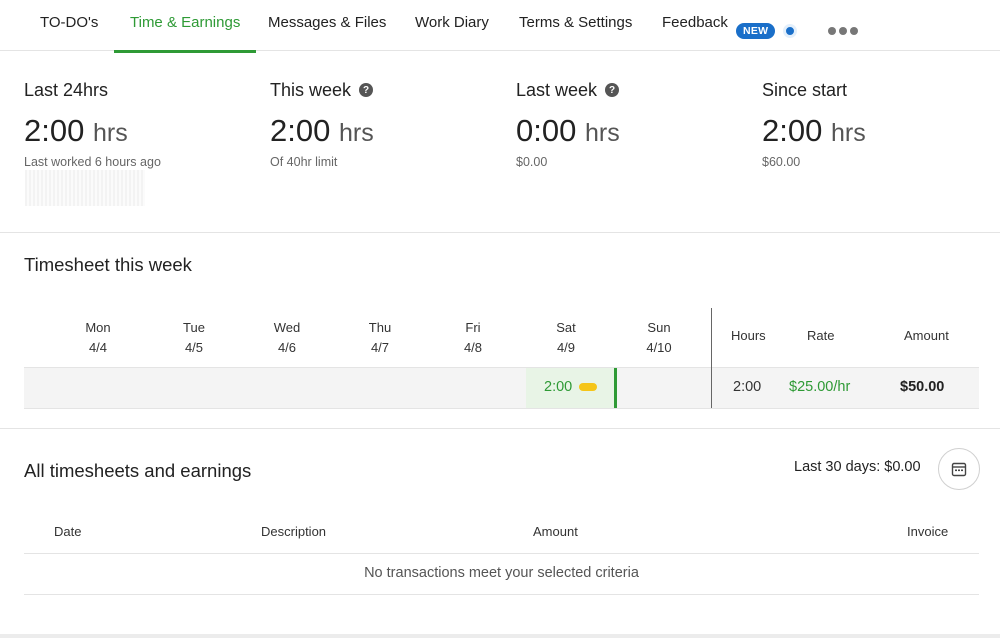 The height and width of the screenshot is (638, 1000). What do you see at coordinates (69, 32) in the screenshot?
I see `tab-todos: TO-DO's` at bounding box center [69, 32].